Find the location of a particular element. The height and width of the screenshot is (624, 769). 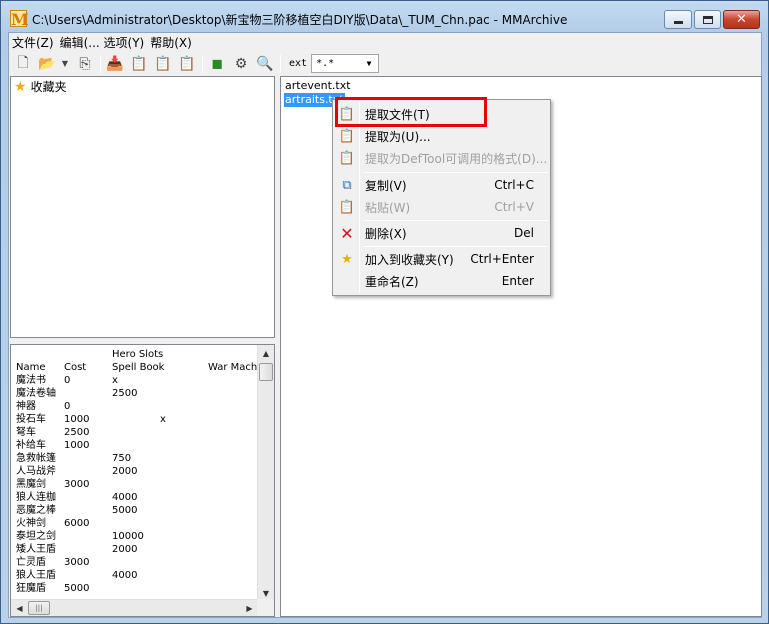

open-folder-icon: 📂 is located at coordinates (47, 64).